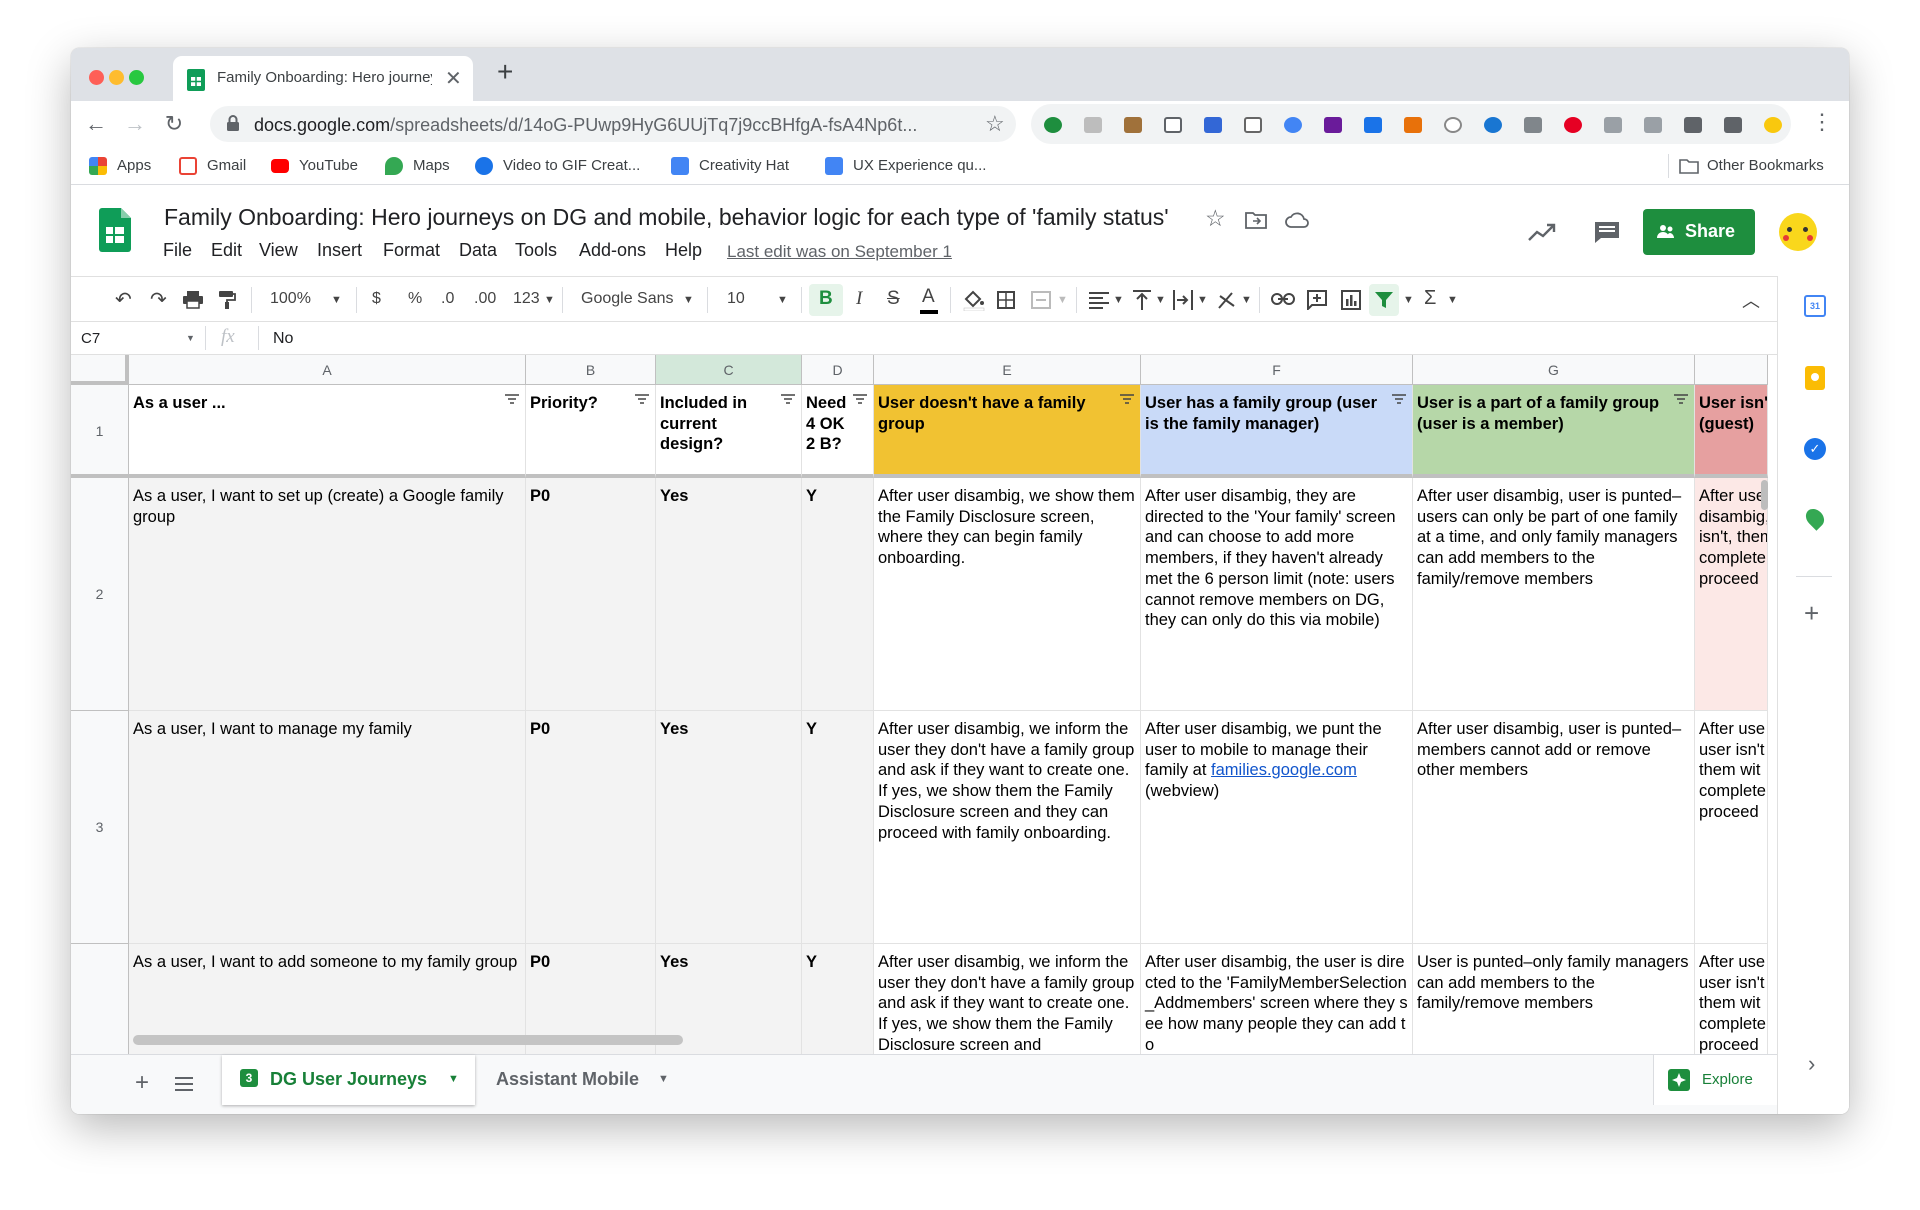 The height and width of the screenshot is (1210, 1920). Describe the element at coordinates (536, 250) in the screenshot. I see `menu-tools: Tools` at that location.